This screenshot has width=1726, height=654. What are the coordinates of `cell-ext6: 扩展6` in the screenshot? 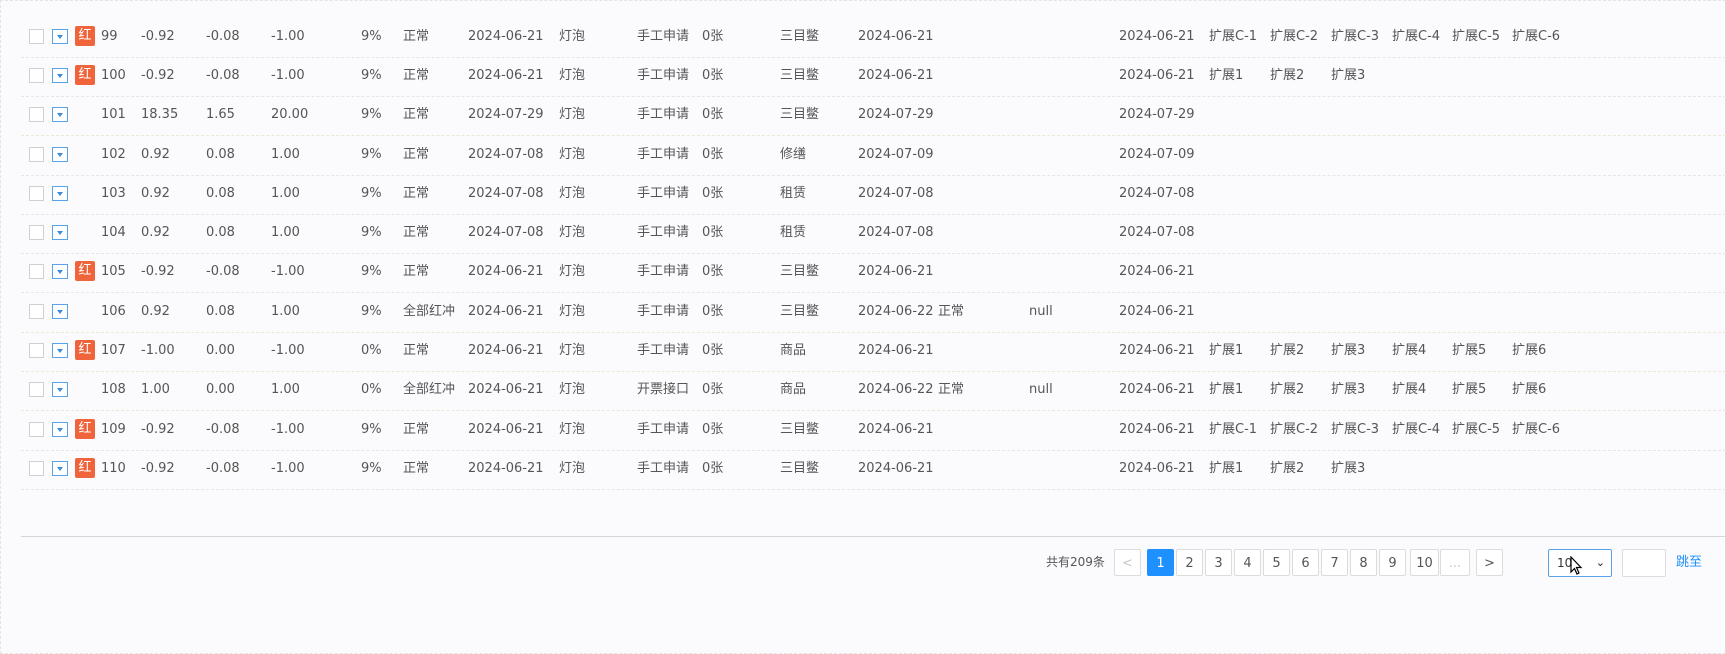 It's located at (1529, 350).